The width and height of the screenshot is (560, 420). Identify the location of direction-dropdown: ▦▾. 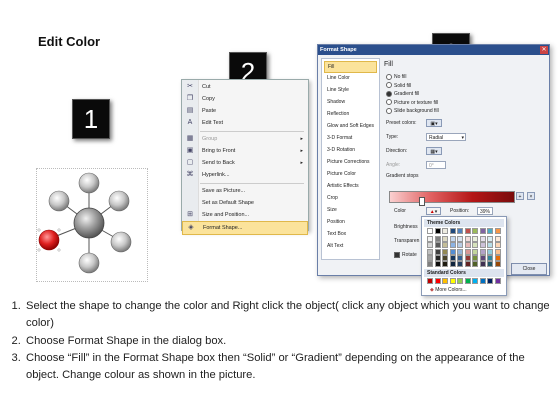
(434, 151).